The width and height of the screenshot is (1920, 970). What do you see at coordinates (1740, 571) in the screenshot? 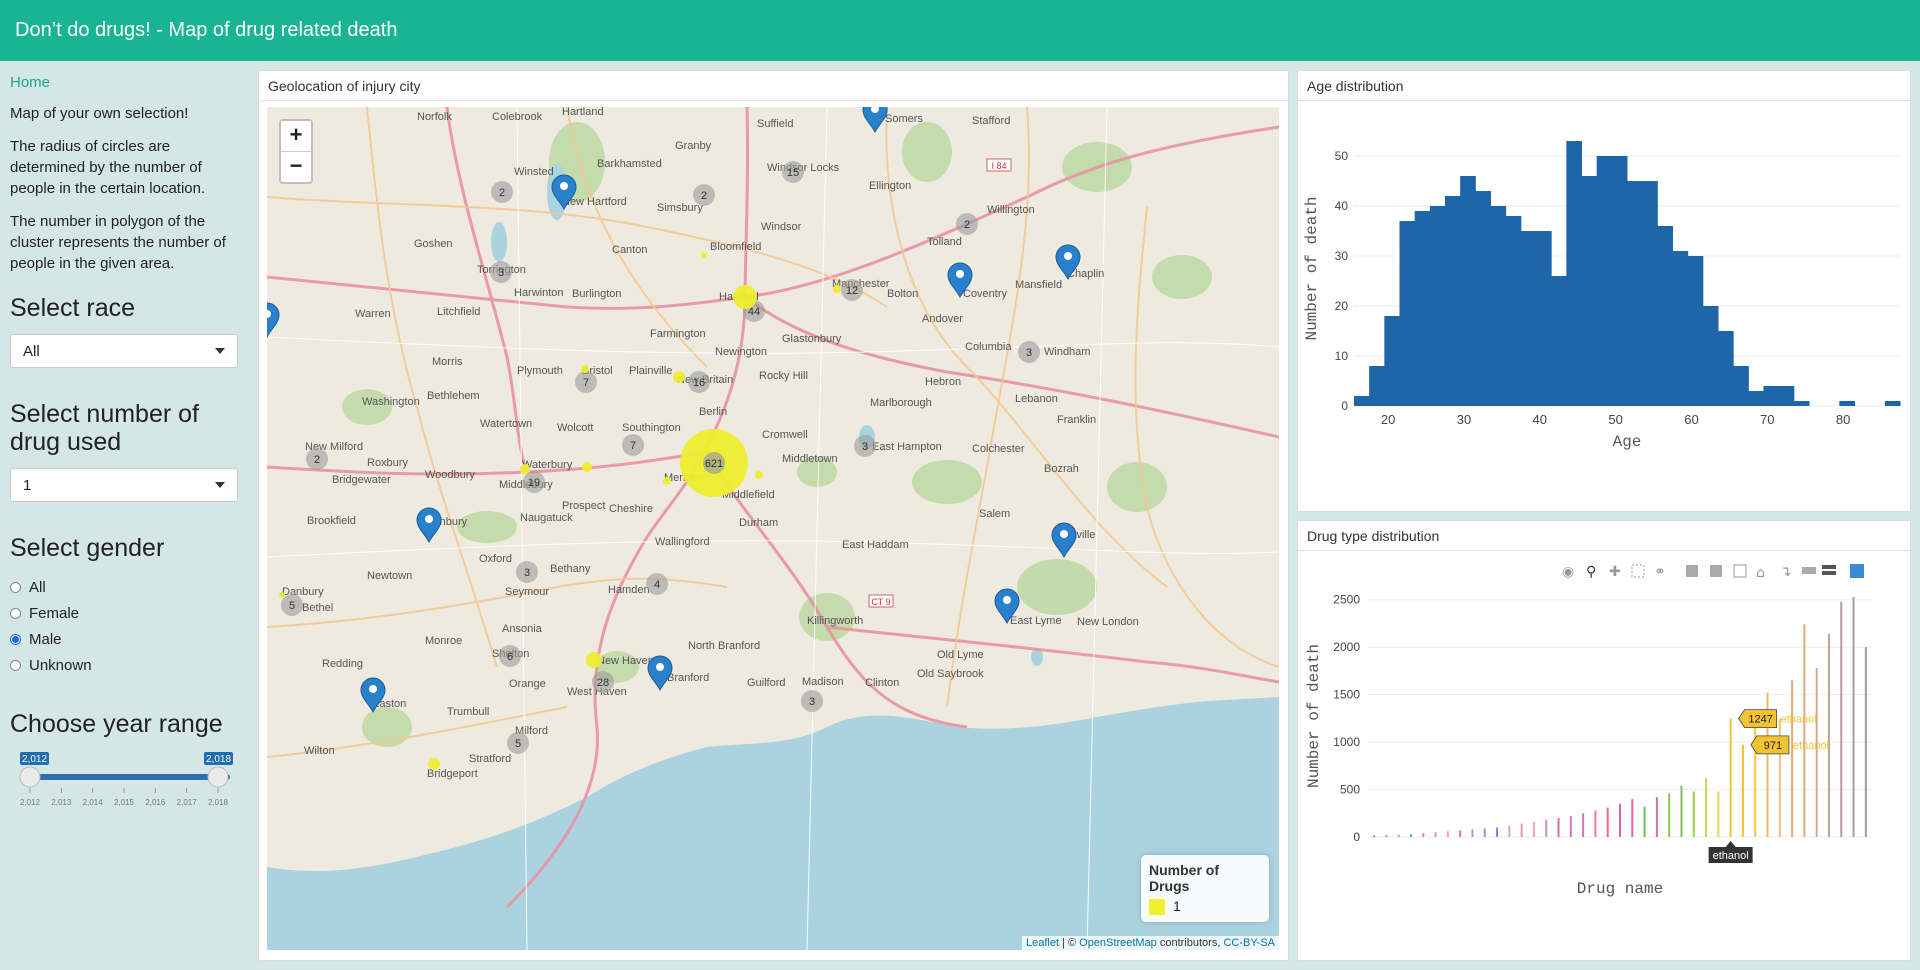
I see `autoscale-icon` at bounding box center [1740, 571].